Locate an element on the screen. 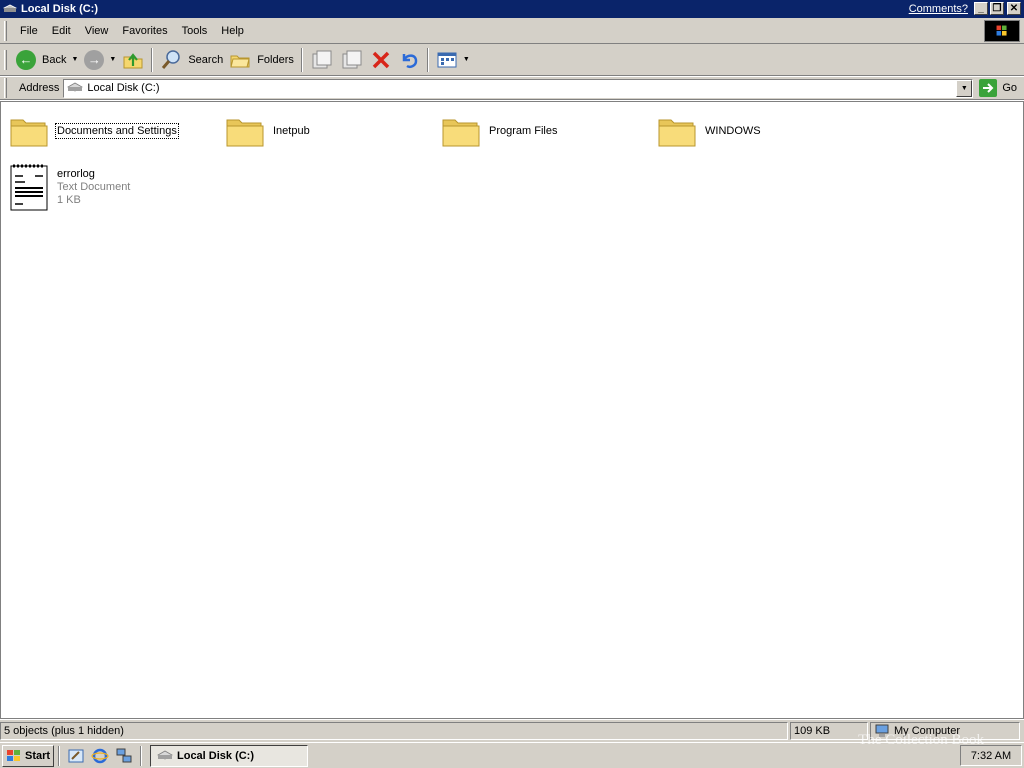 The image size is (1024, 768). address-value: Local Disk (C:) is located at coordinates (123, 88).